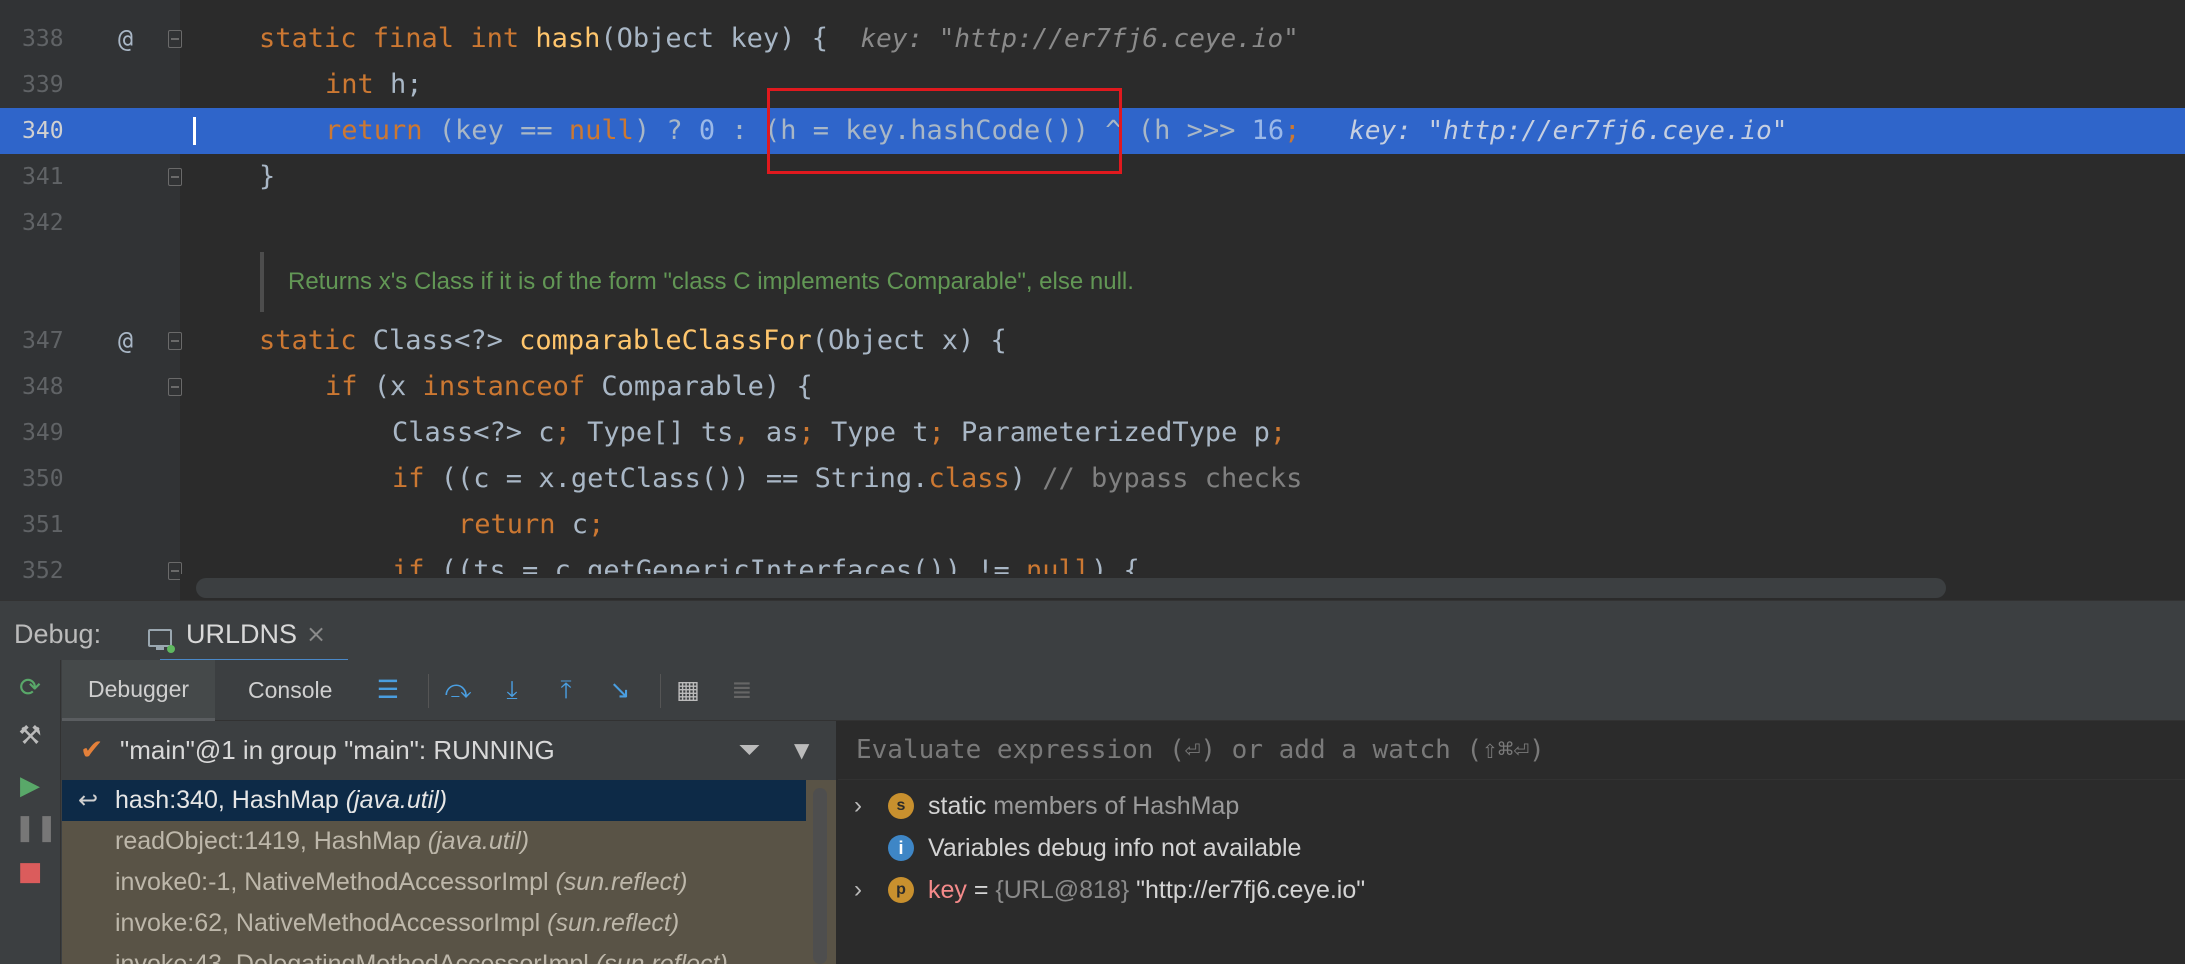 This screenshot has width=2185, height=964. I want to click on code-text: return c;, so click(531, 525).